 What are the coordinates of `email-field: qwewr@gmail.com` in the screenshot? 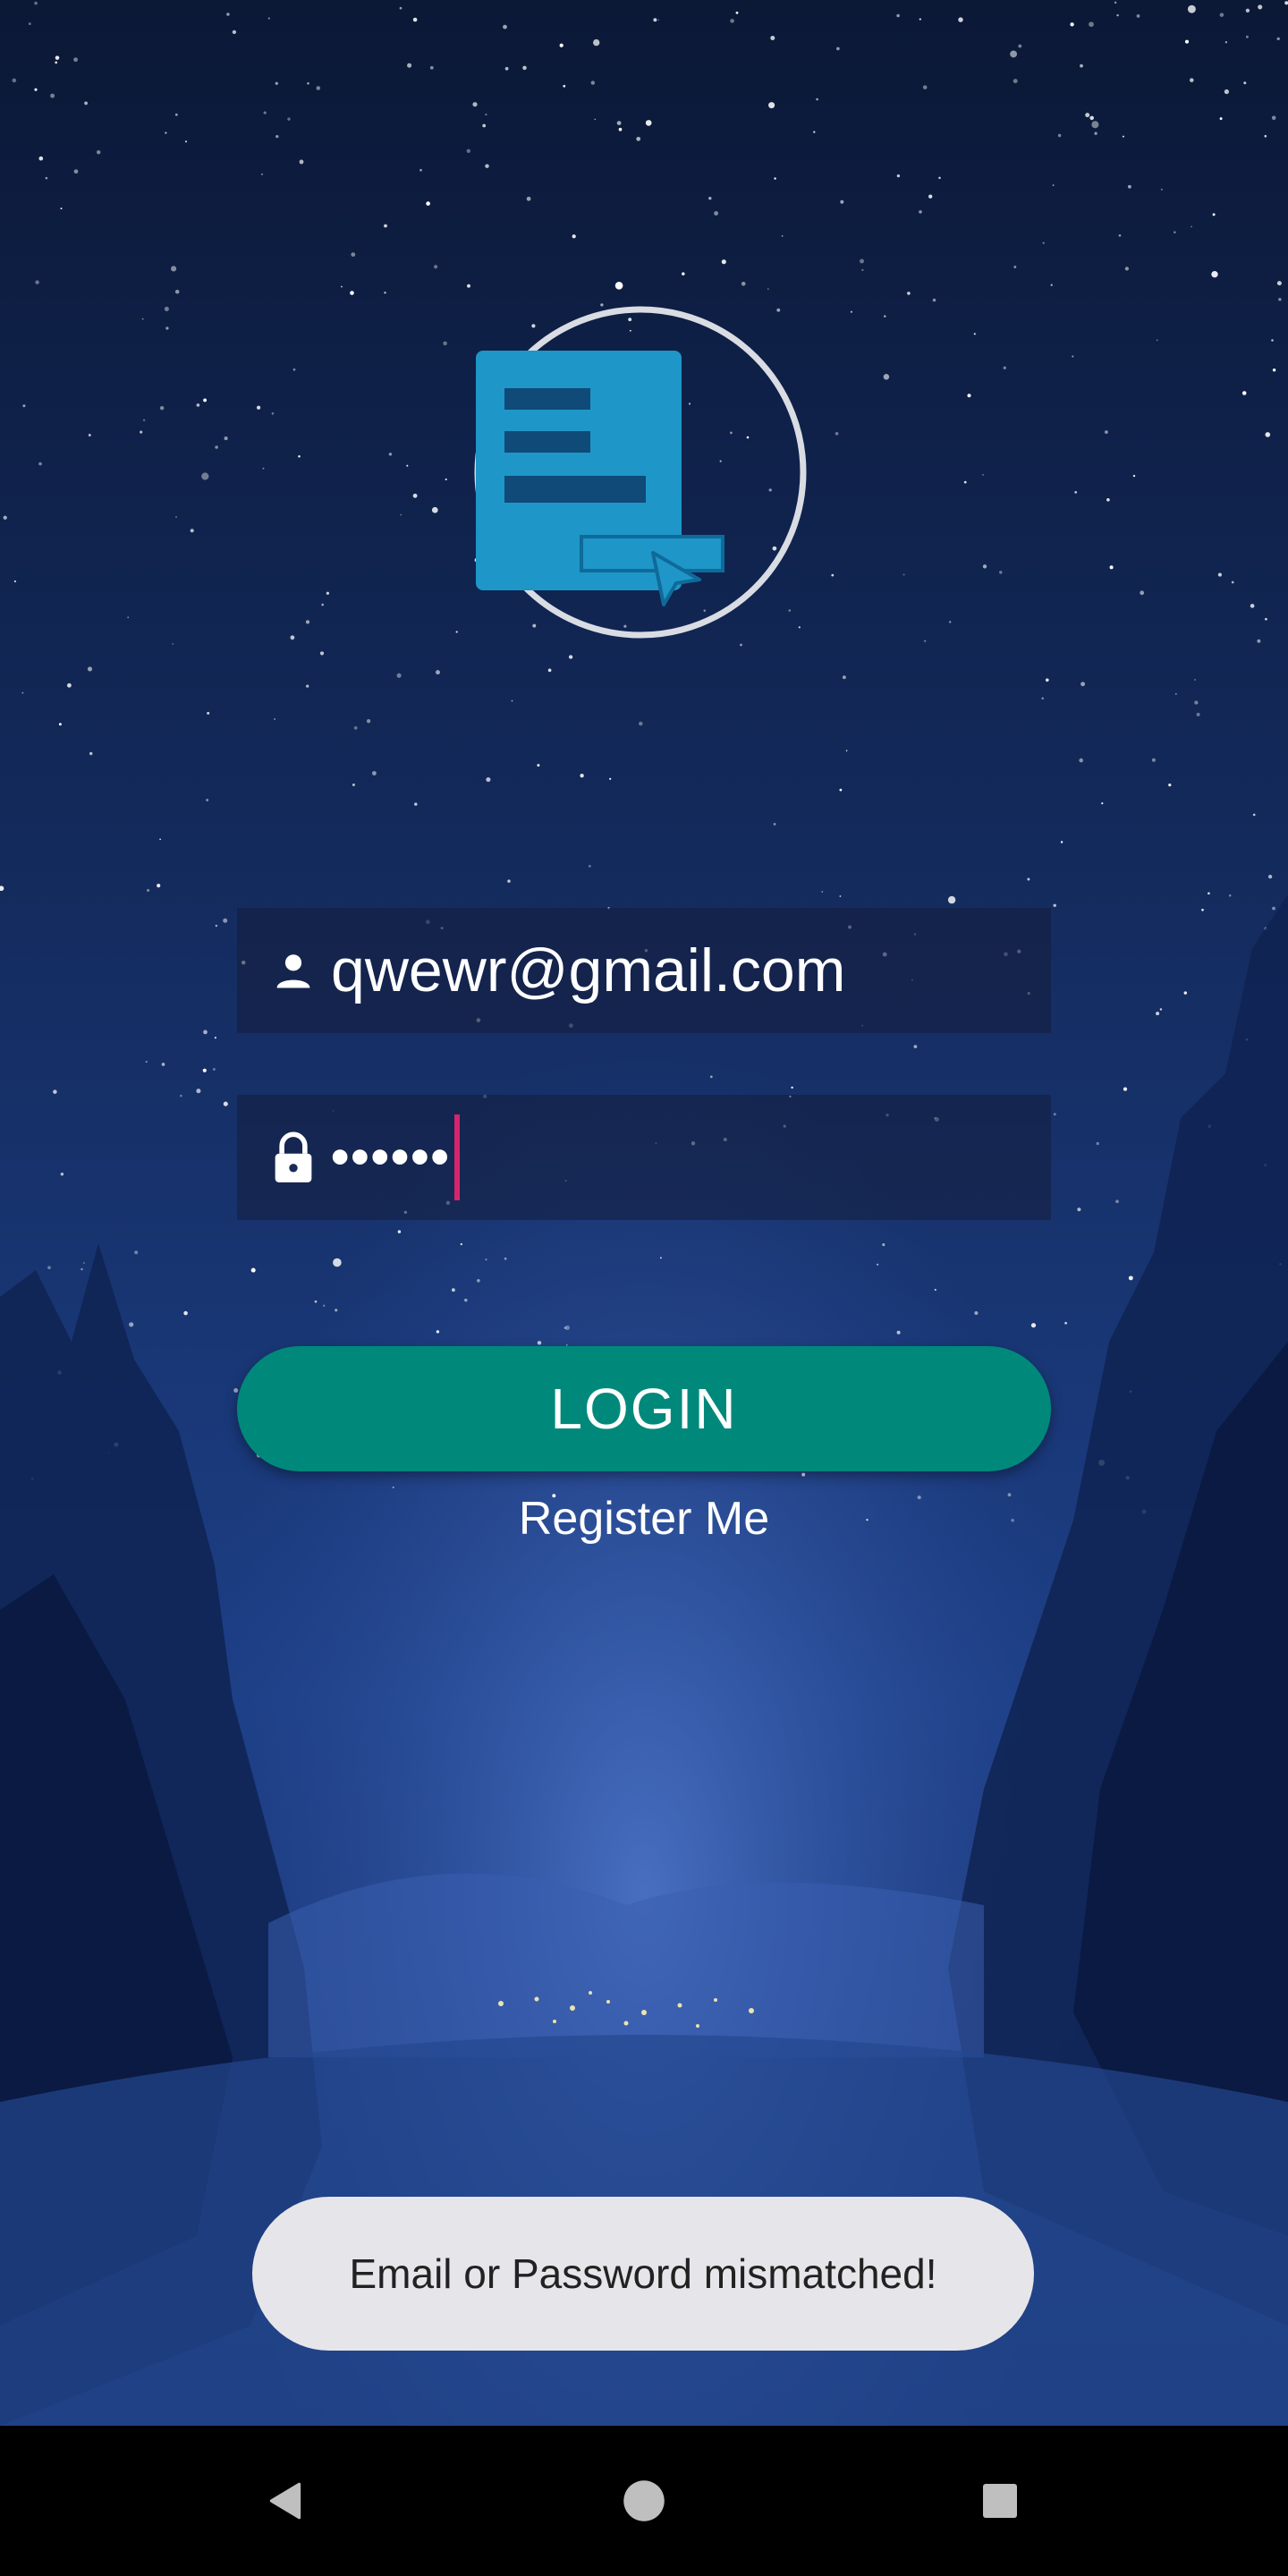 It's located at (644, 970).